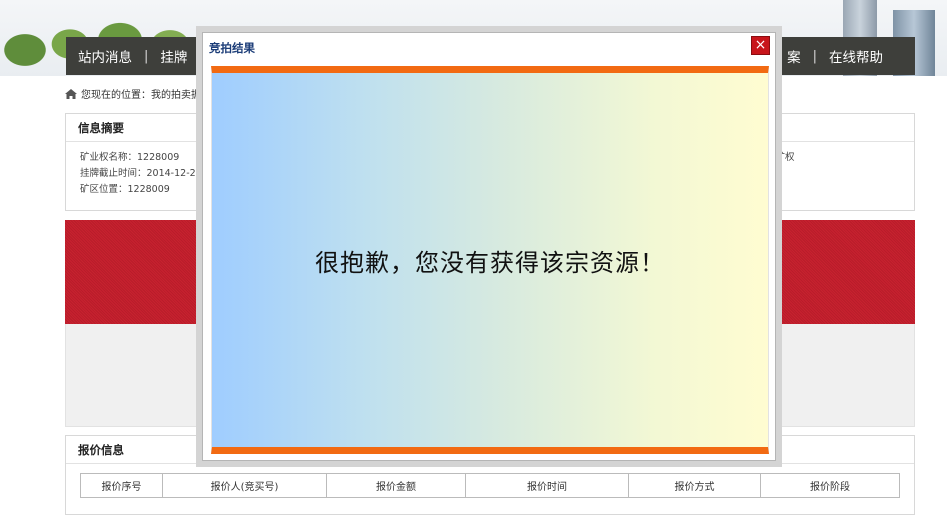 The width and height of the screenshot is (947, 527). What do you see at coordinates (396, 485) in the screenshot?
I see `bid-col-amount: 报价金额` at bounding box center [396, 485].